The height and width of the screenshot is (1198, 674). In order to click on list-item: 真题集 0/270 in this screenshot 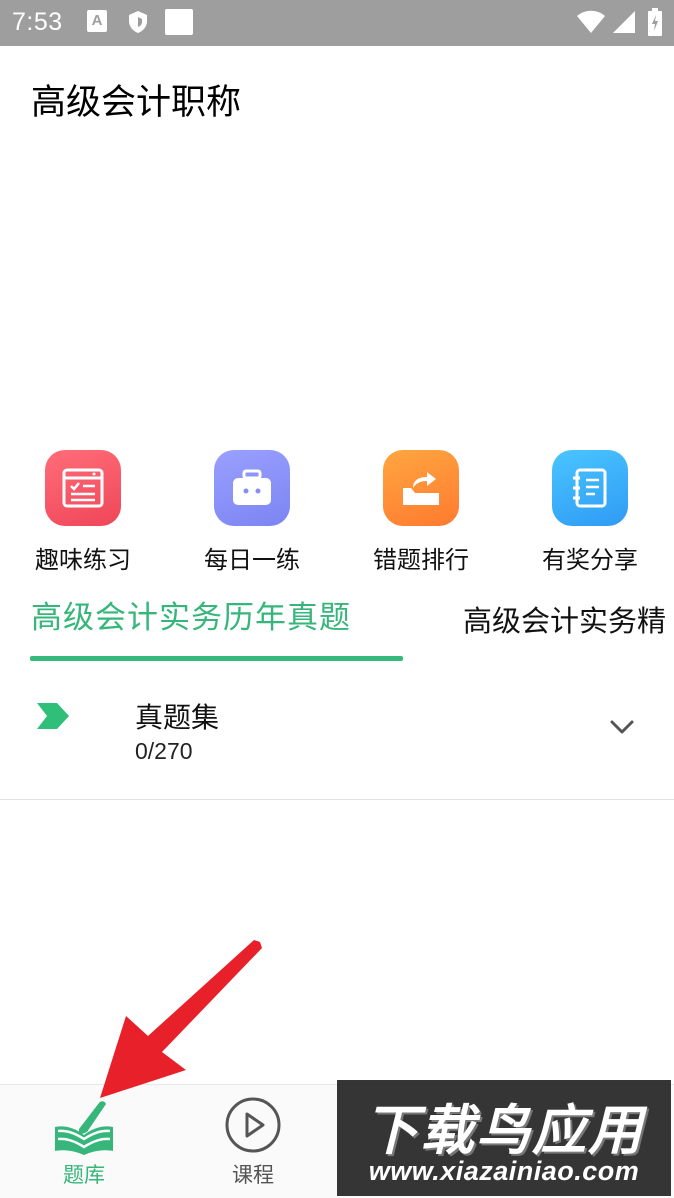, I will do `click(337, 732)`.